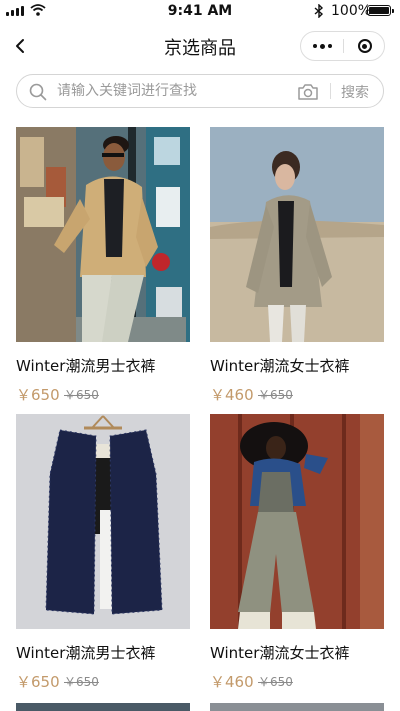  Describe the element at coordinates (38, 92) in the screenshot. I see `search-icon` at that location.